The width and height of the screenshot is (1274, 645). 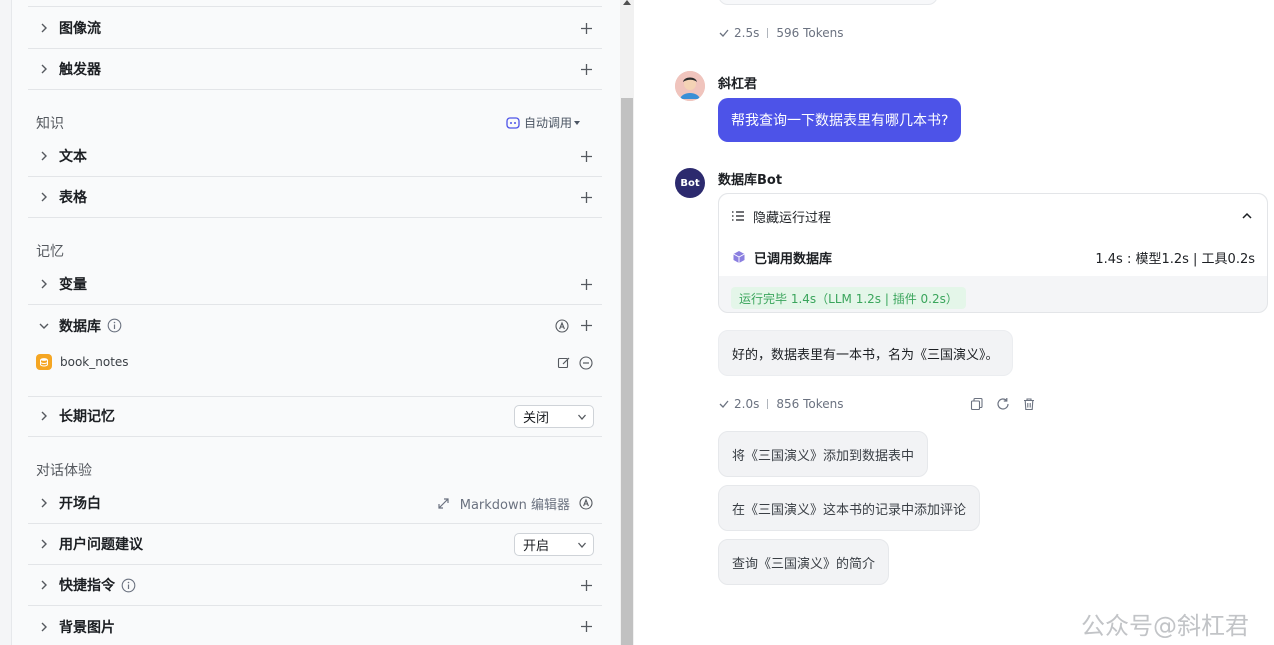 What do you see at coordinates (993, 257) in the screenshot?
I see `database-call-row: 已调用数据库 1.4s : 模型1.2s | 工具0.2s` at bounding box center [993, 257].